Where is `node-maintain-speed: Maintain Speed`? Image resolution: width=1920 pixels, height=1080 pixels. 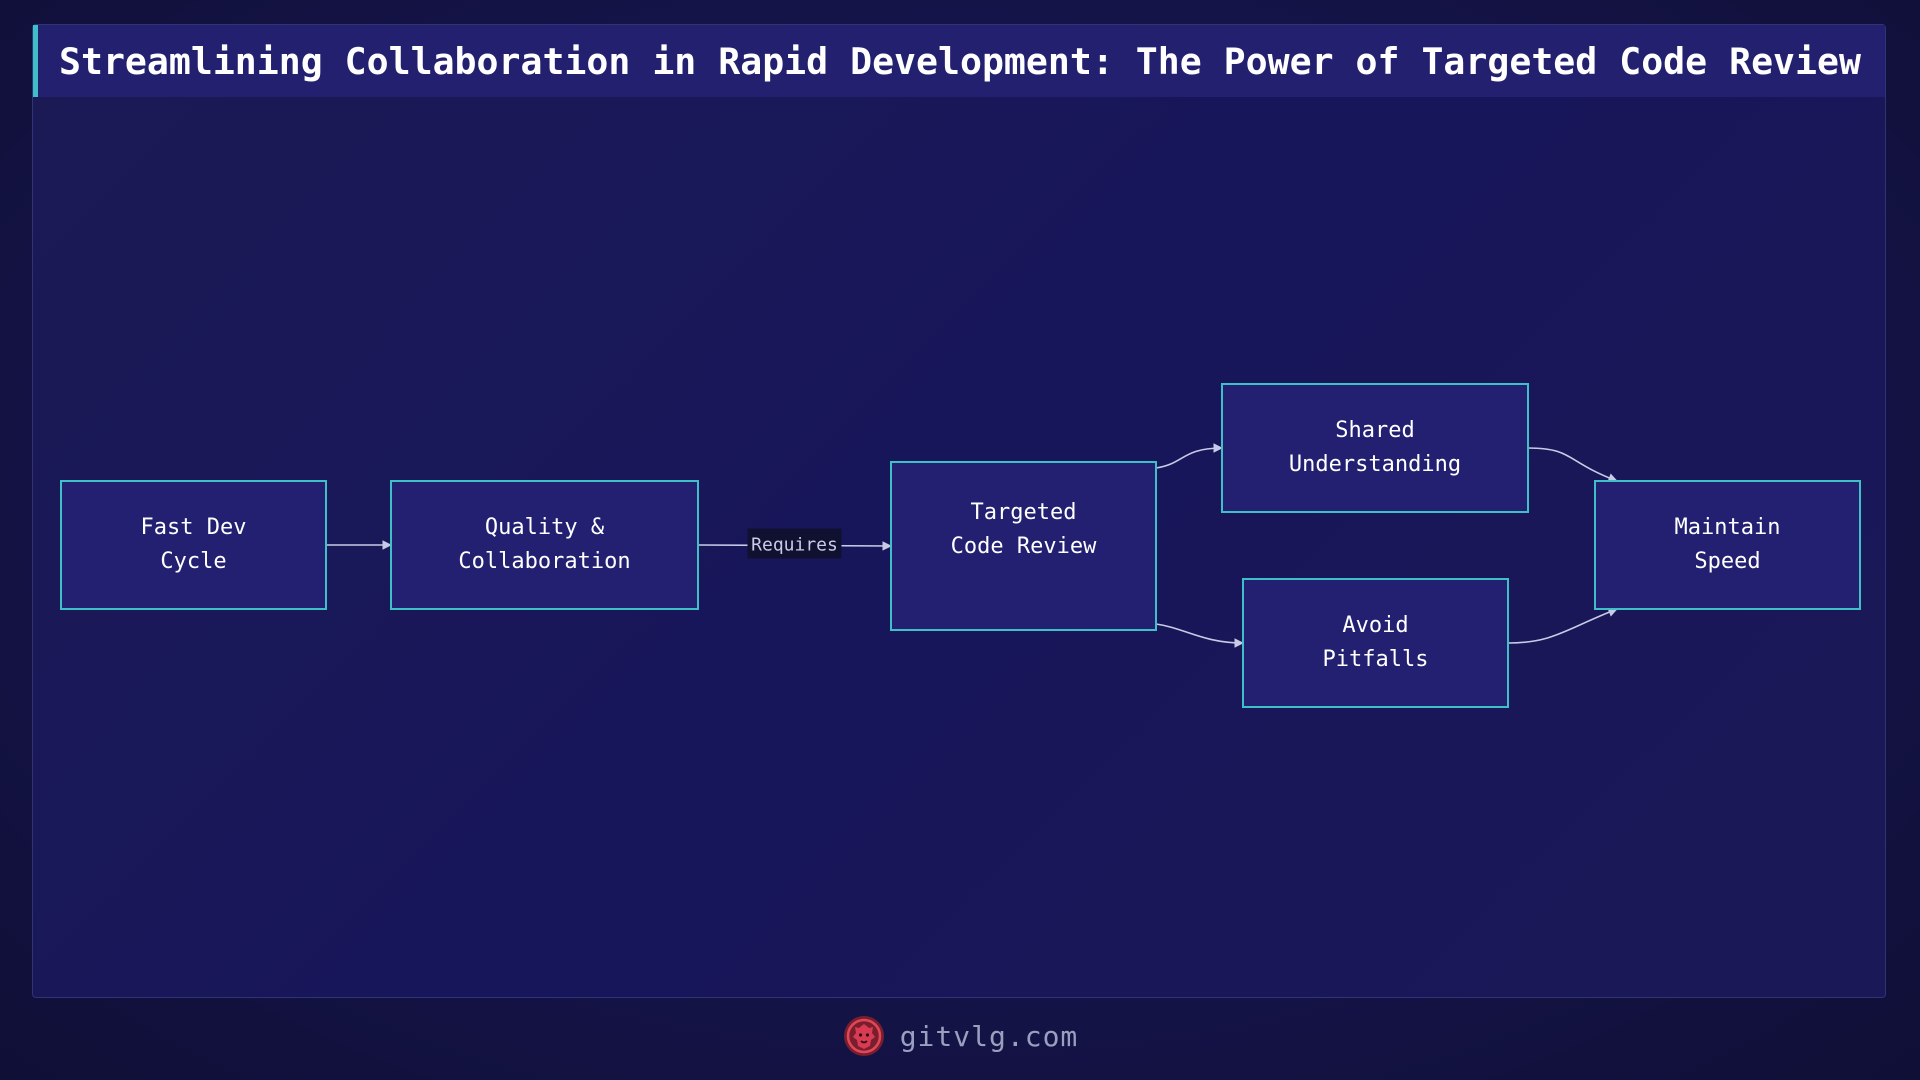 node-maintain-speed: Maintain Speed is located at coordinates (1727, 545).